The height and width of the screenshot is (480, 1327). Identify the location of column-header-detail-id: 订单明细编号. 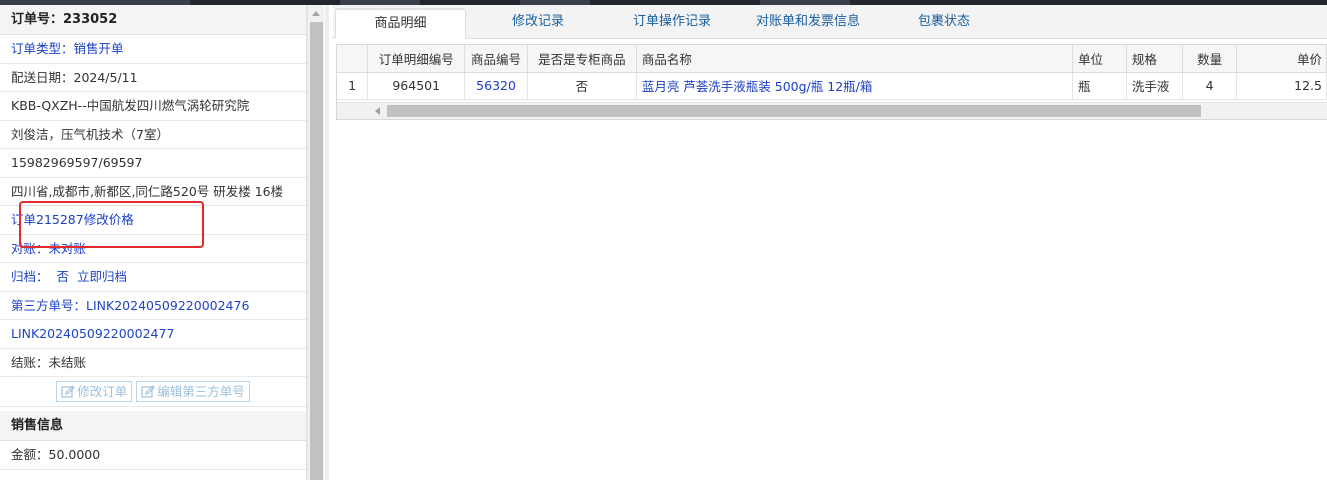
(416, 59).